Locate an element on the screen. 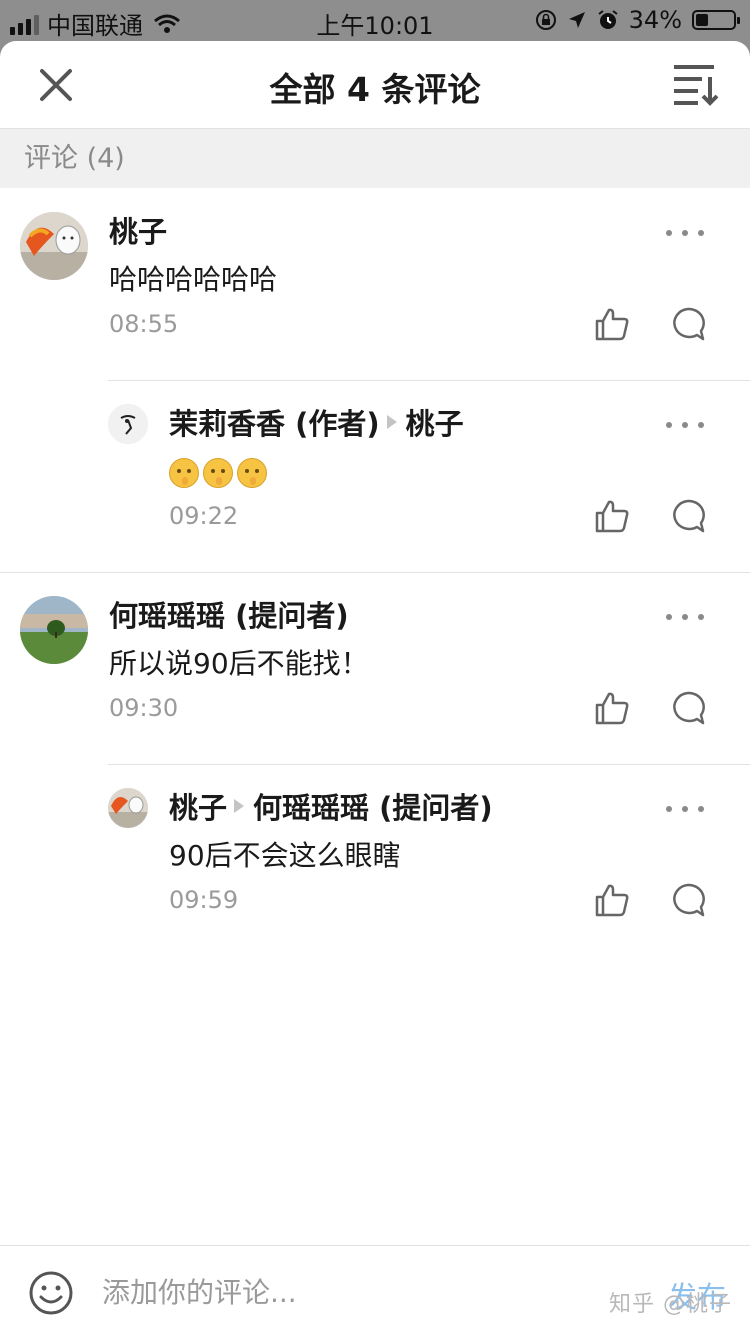  rotation-lock-icon is located at coordinates (545, 20).